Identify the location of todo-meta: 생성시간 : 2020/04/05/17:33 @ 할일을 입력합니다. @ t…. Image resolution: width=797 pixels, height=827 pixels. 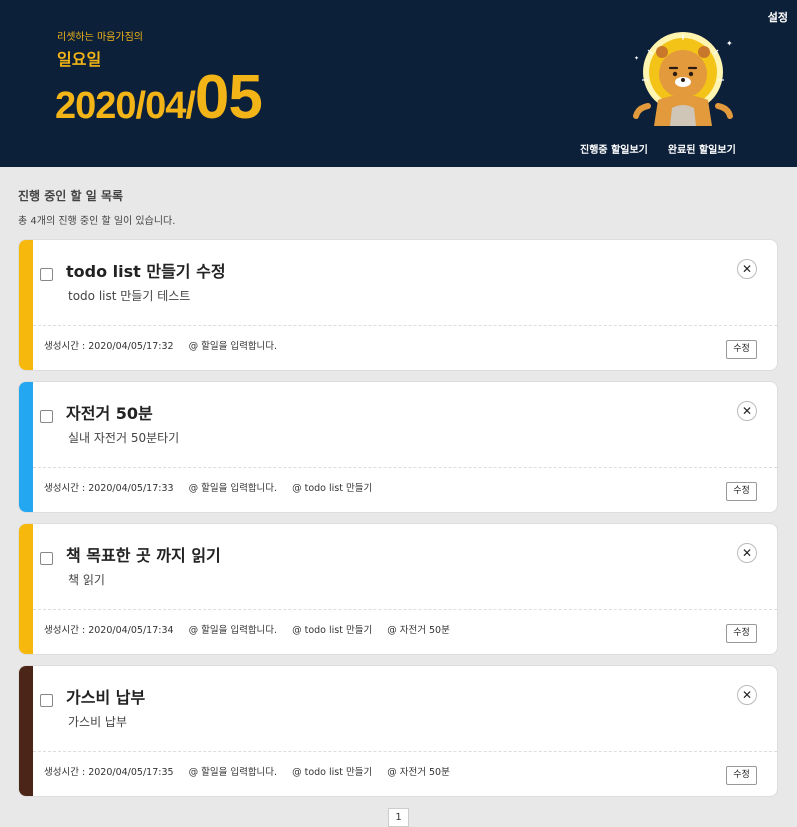
(214, 487).